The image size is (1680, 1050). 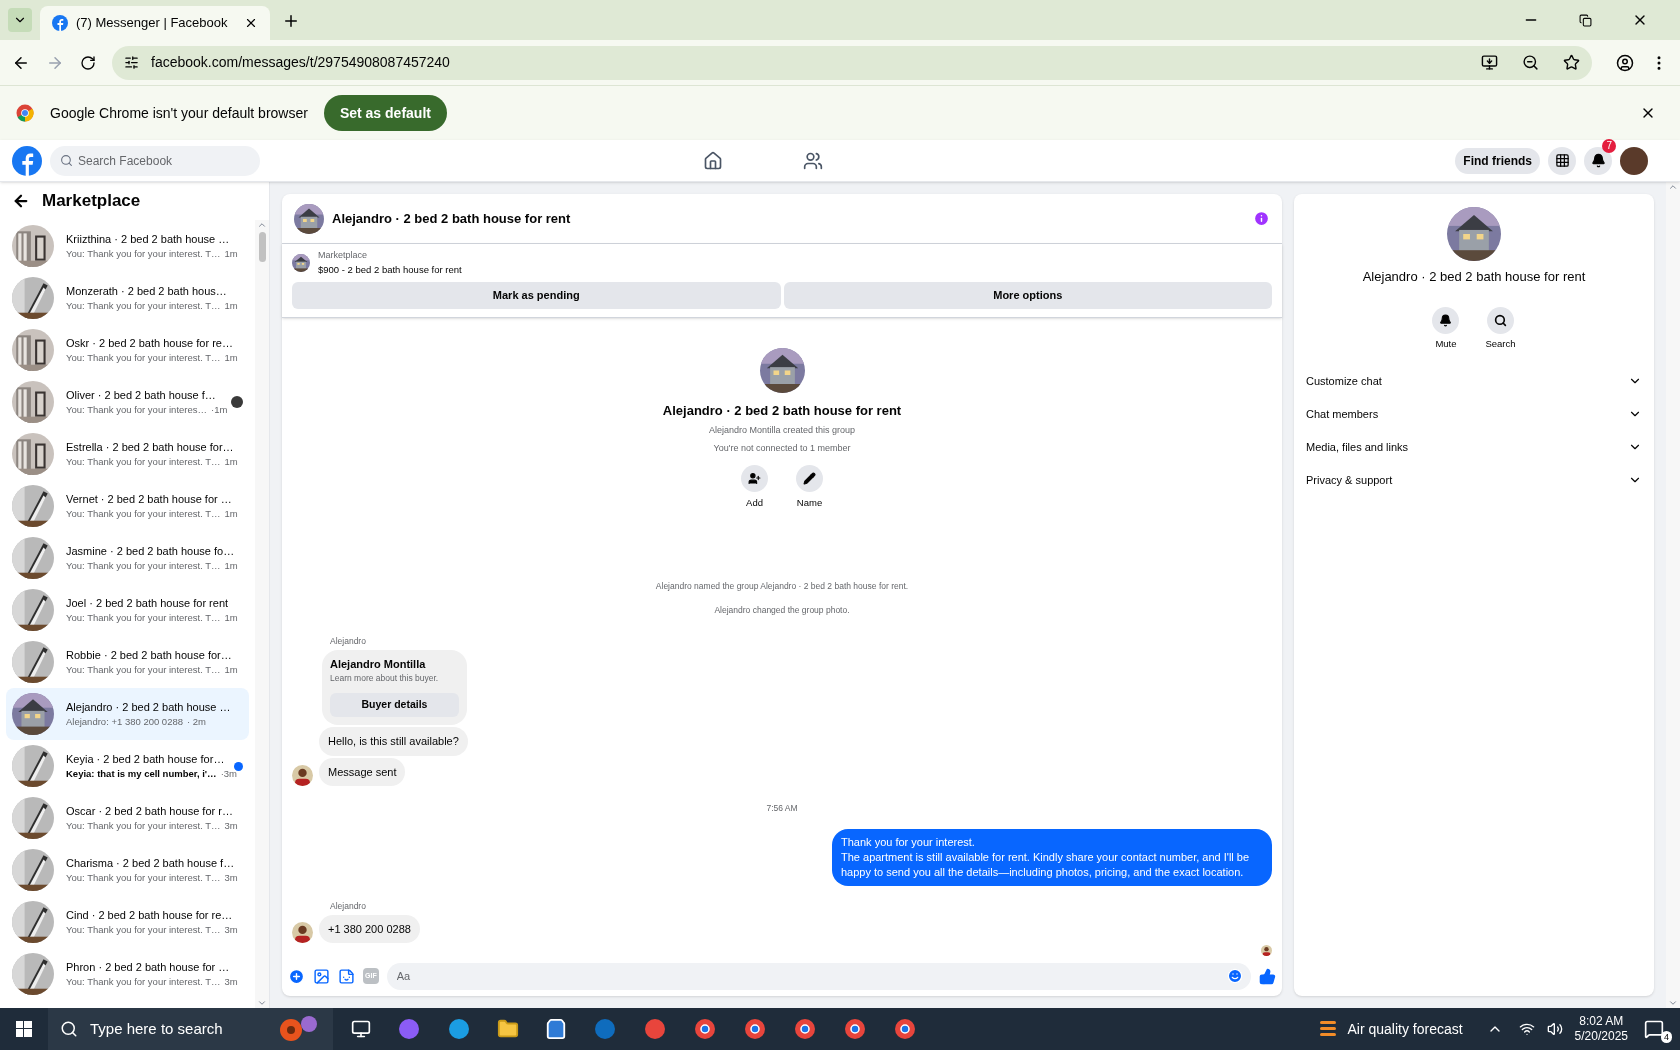 What do you see at coordinates (127, 870) in the screenshot?
I see `conversation-item: Charisma · 2 bed 2 bath house f… You: Thank you for your interest. T… 3m` at bounding box center [127, 870].